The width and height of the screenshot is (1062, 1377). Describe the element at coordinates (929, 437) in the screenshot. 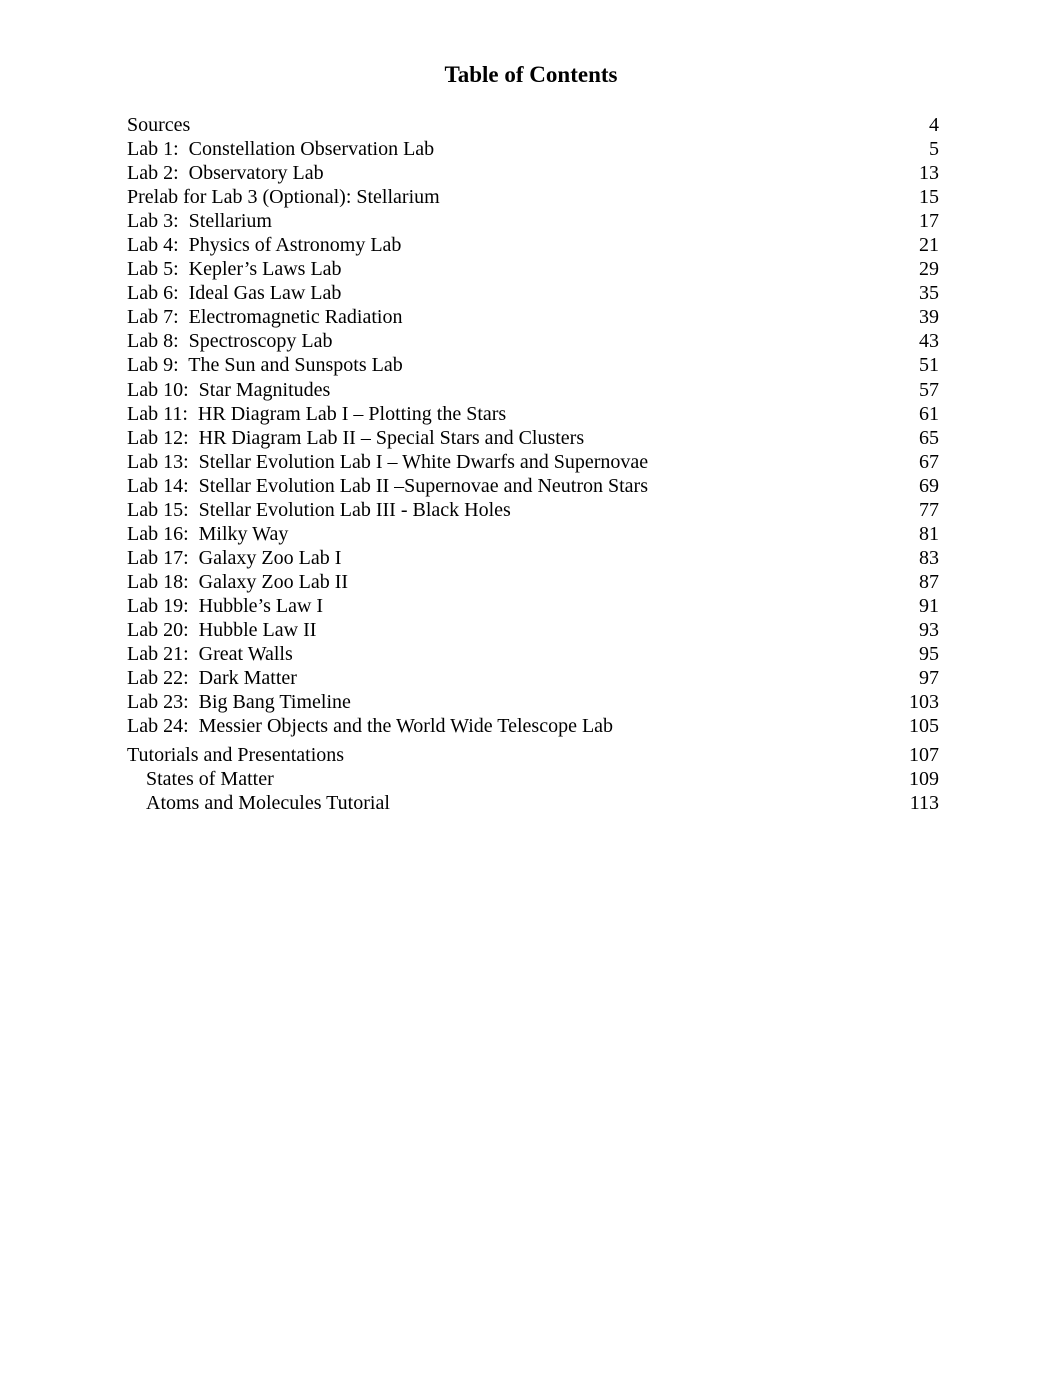

I see `toc-entry-page: 65` at that location.